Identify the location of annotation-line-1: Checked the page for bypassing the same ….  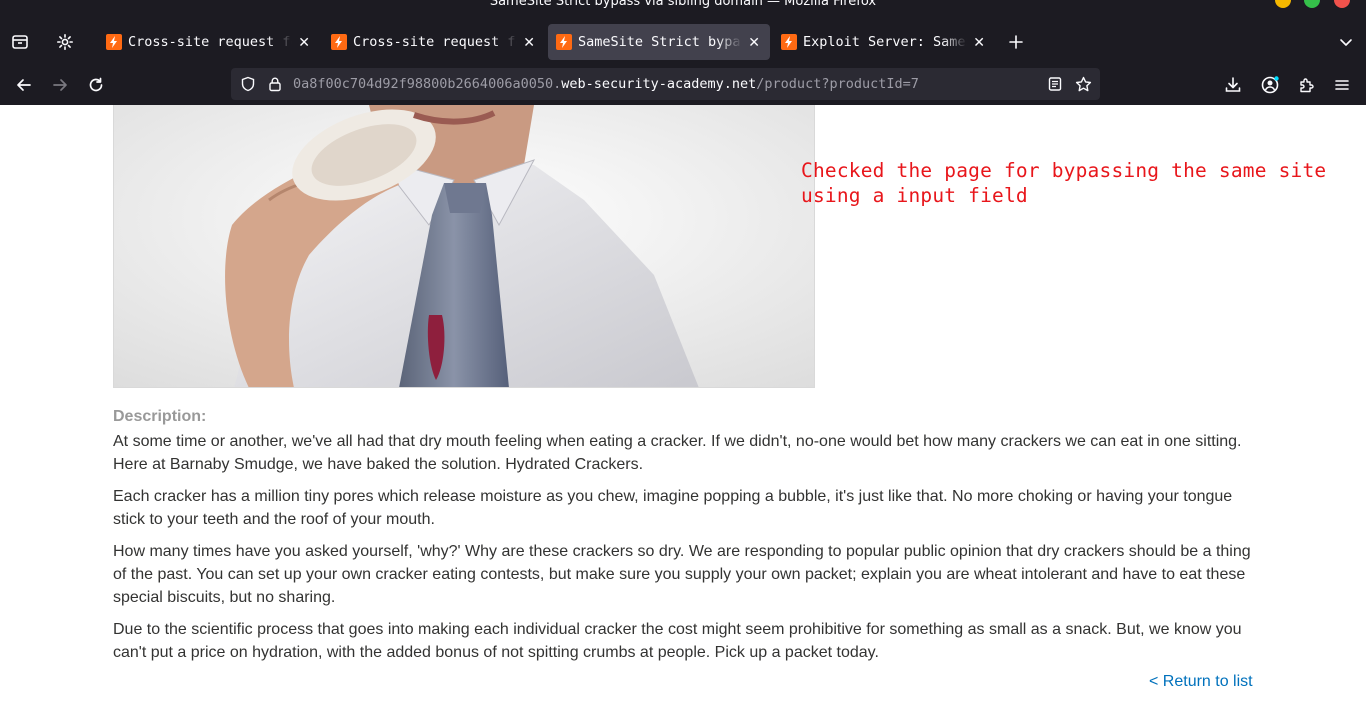
(1064, 170).